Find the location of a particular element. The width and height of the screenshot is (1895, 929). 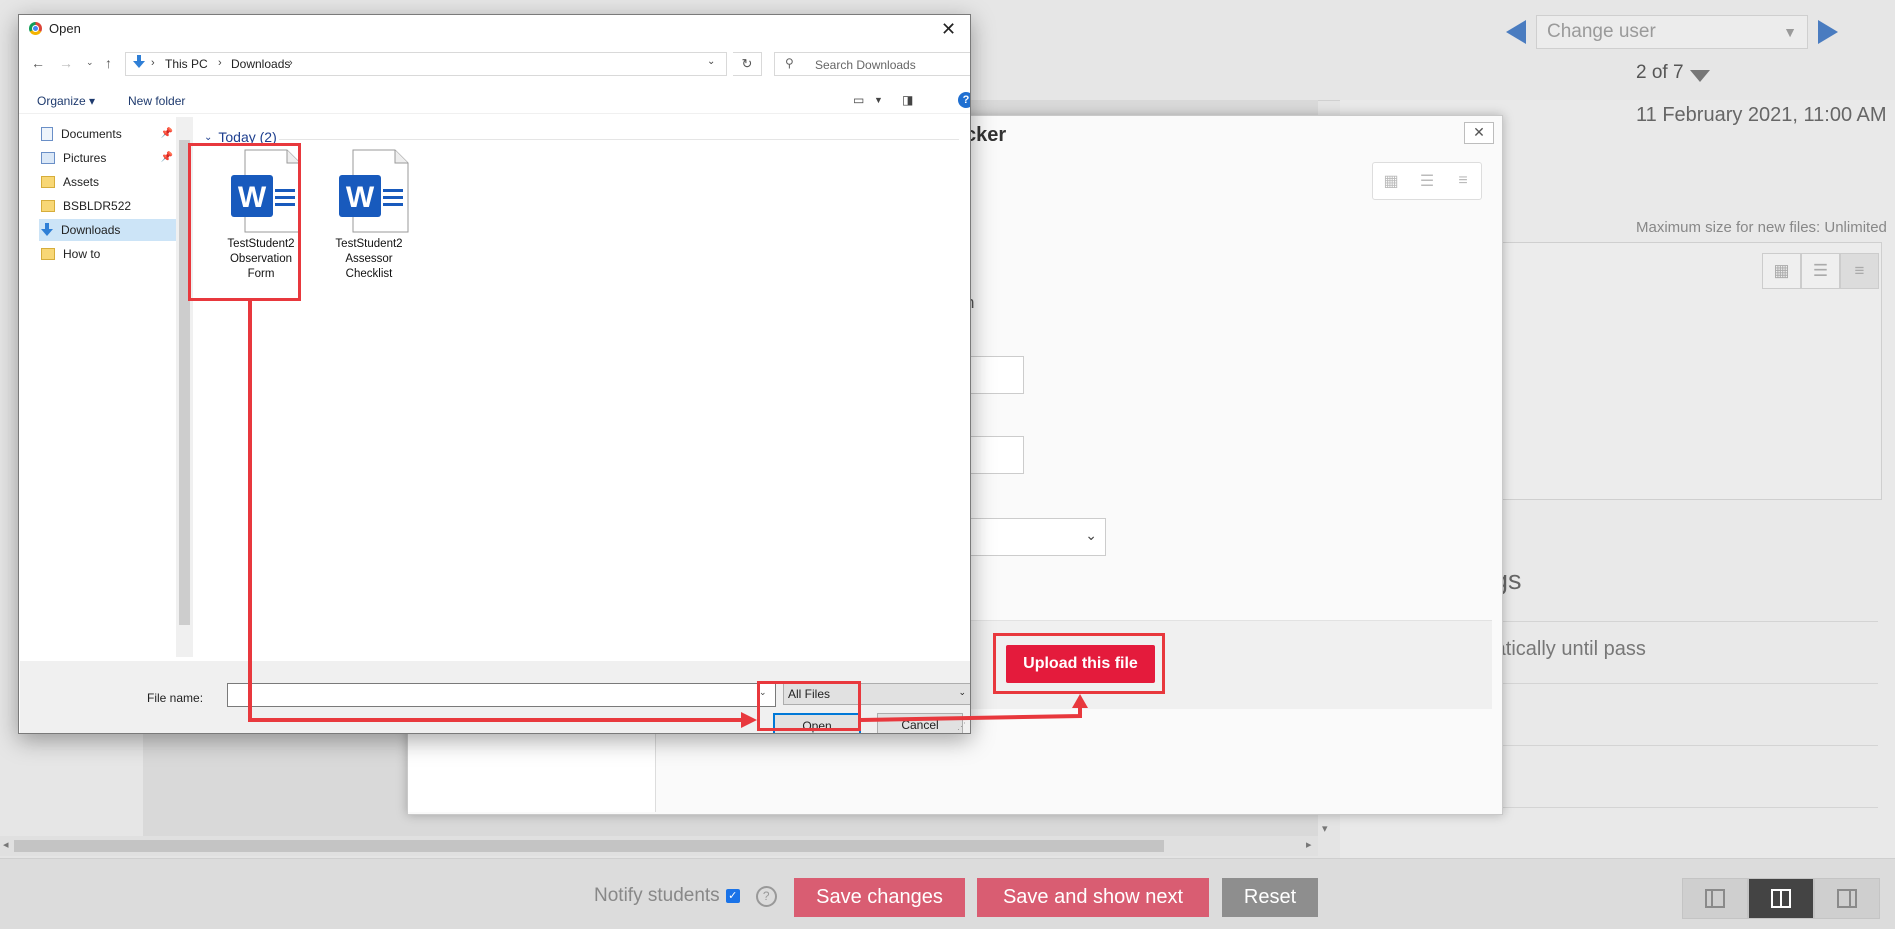

arrow-open-to-upload is located at coordinates (971, 714).